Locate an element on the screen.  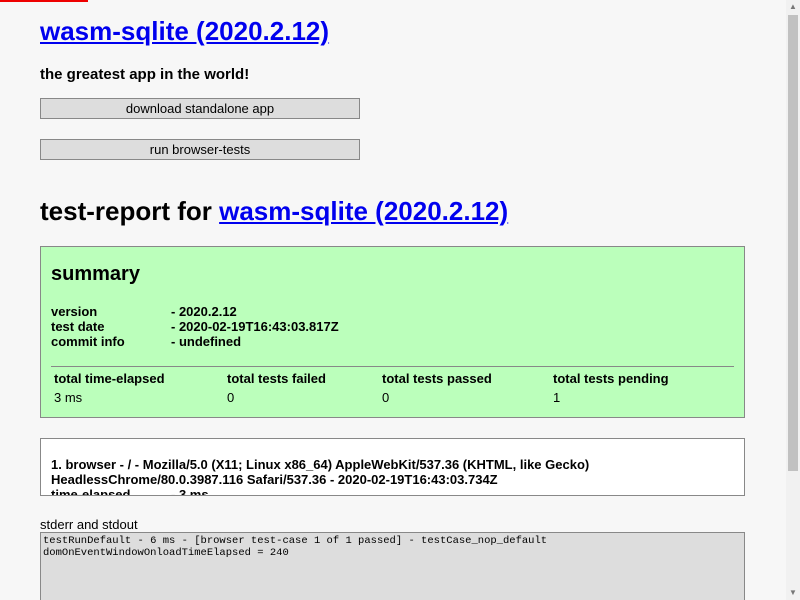
meta-row-commit-info: commit info - undefined is located at coordinates (195, 341).